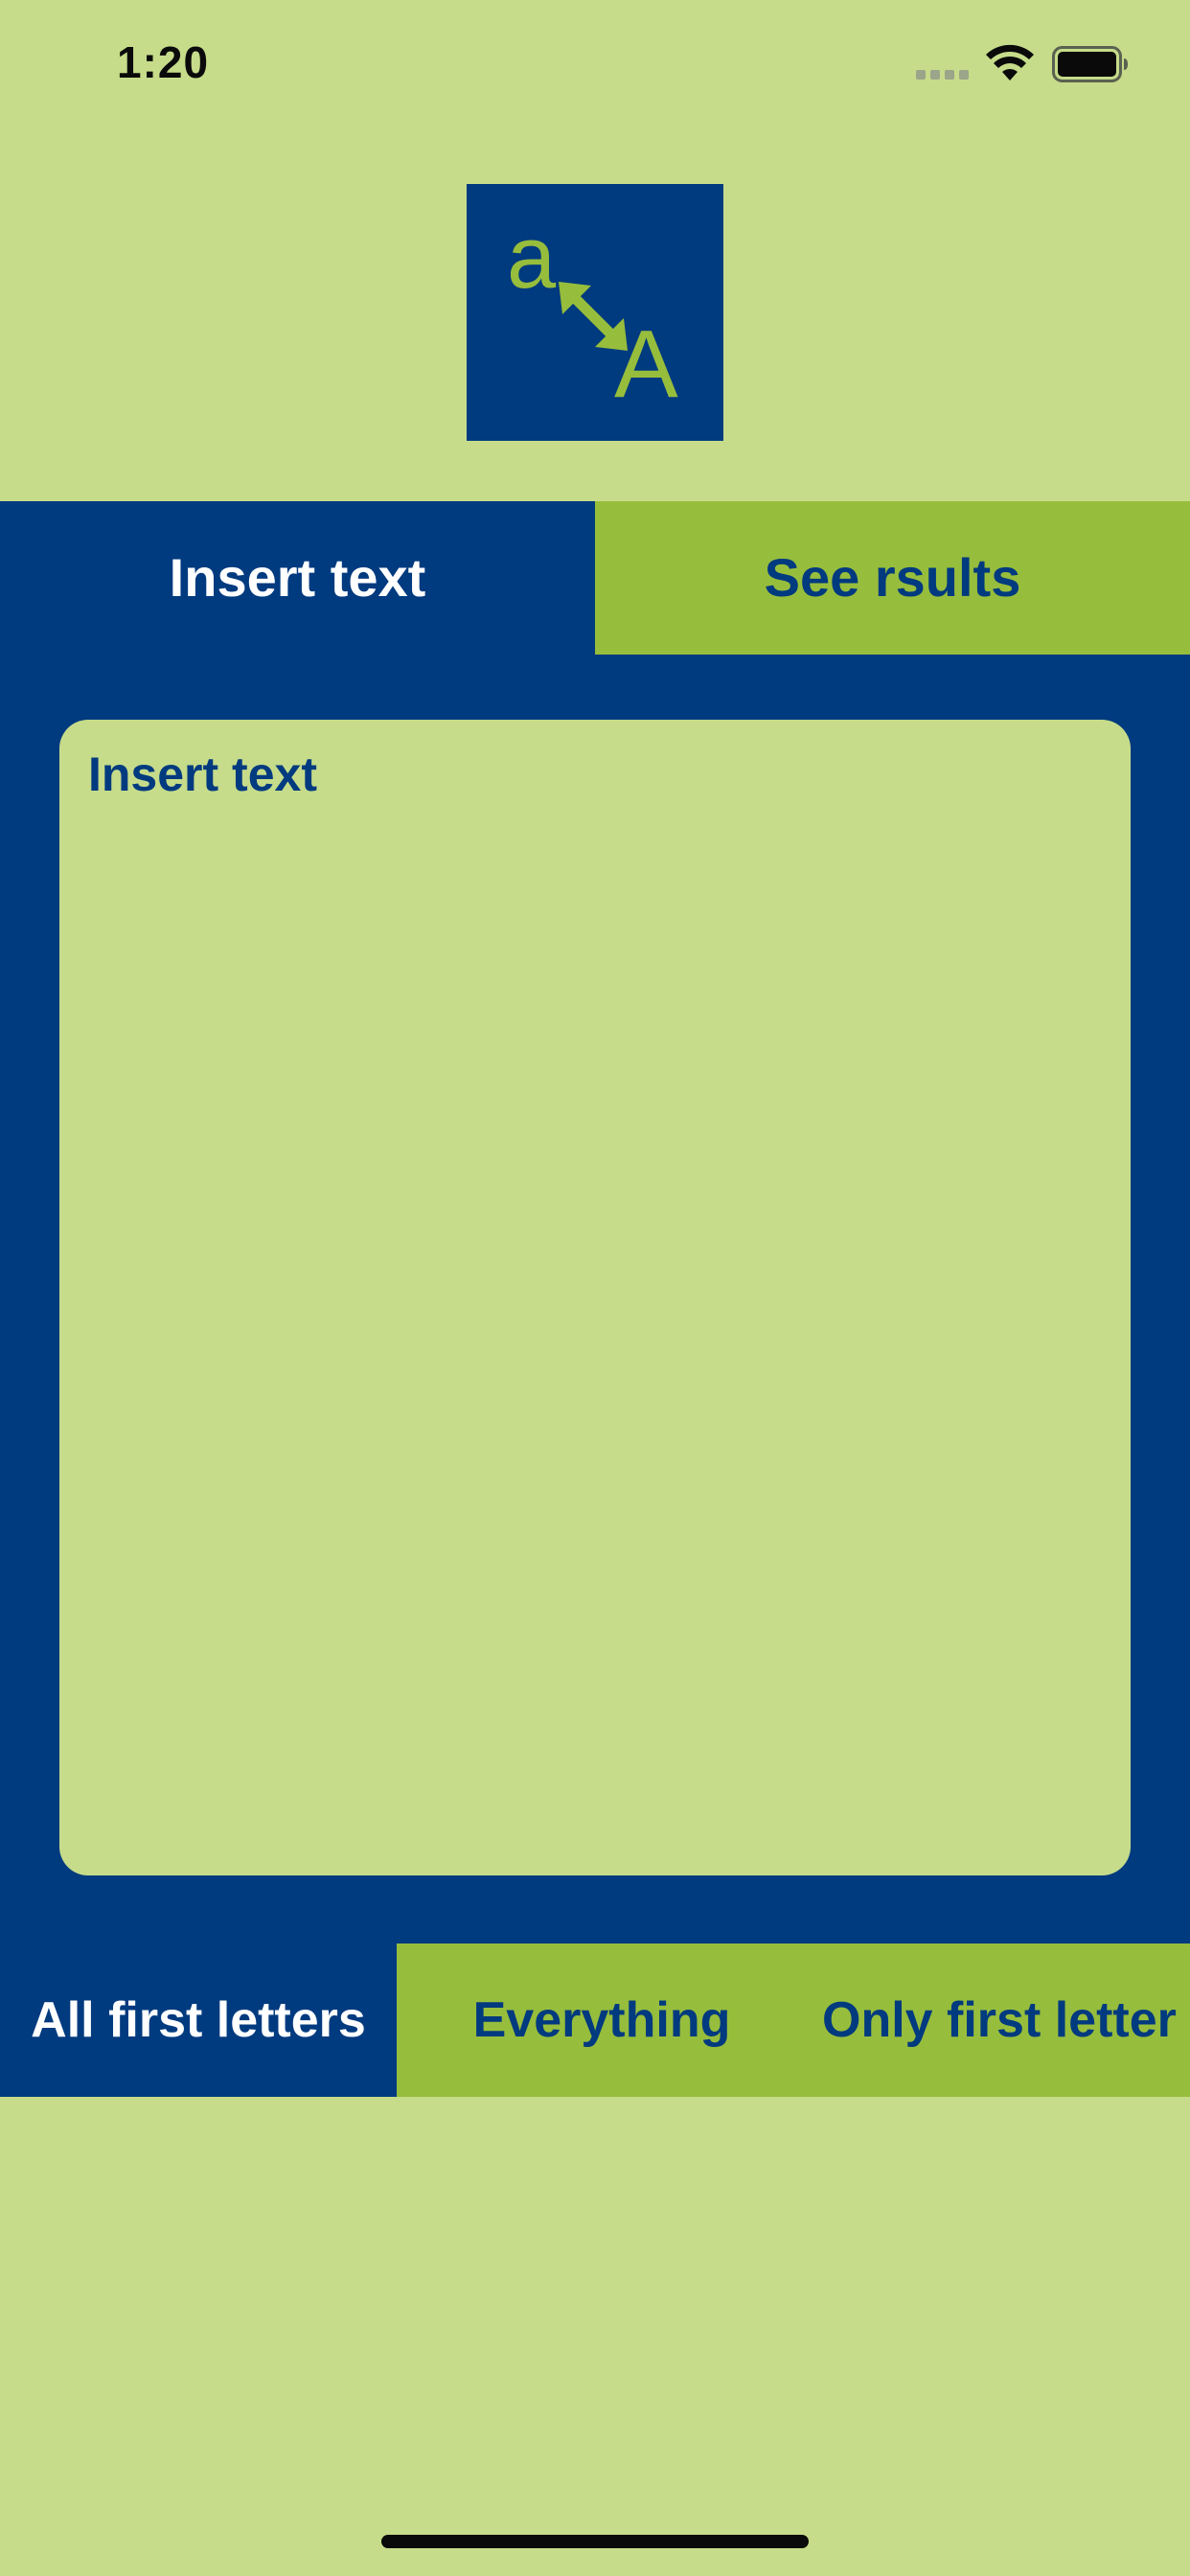 The width and height of the screenshot is (1190, 2576). I want to click on status-time: 1:20, so click(163, 62).